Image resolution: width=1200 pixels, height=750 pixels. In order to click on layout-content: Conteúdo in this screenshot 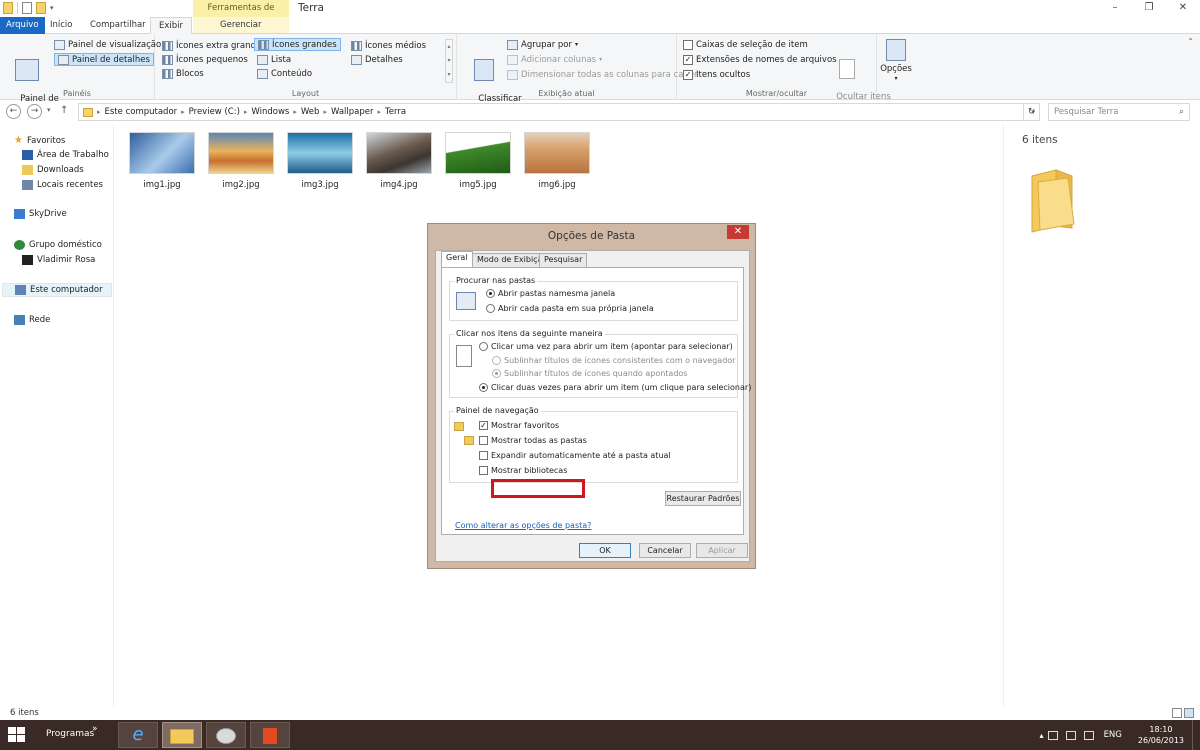, I will do `click(284, 73)`.